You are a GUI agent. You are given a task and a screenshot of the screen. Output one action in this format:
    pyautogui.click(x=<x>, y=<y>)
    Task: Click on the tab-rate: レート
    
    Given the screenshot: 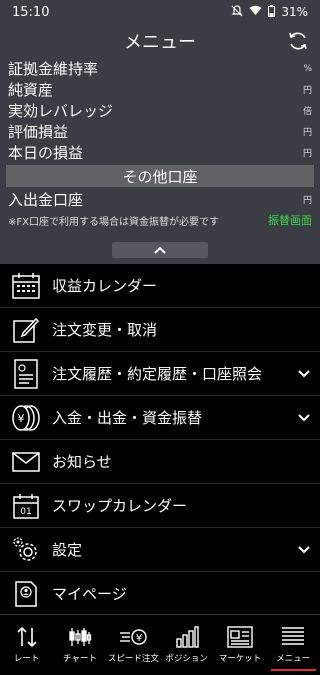 What is the action you would take?
    pyautogui.click(x=26, y=645)
    